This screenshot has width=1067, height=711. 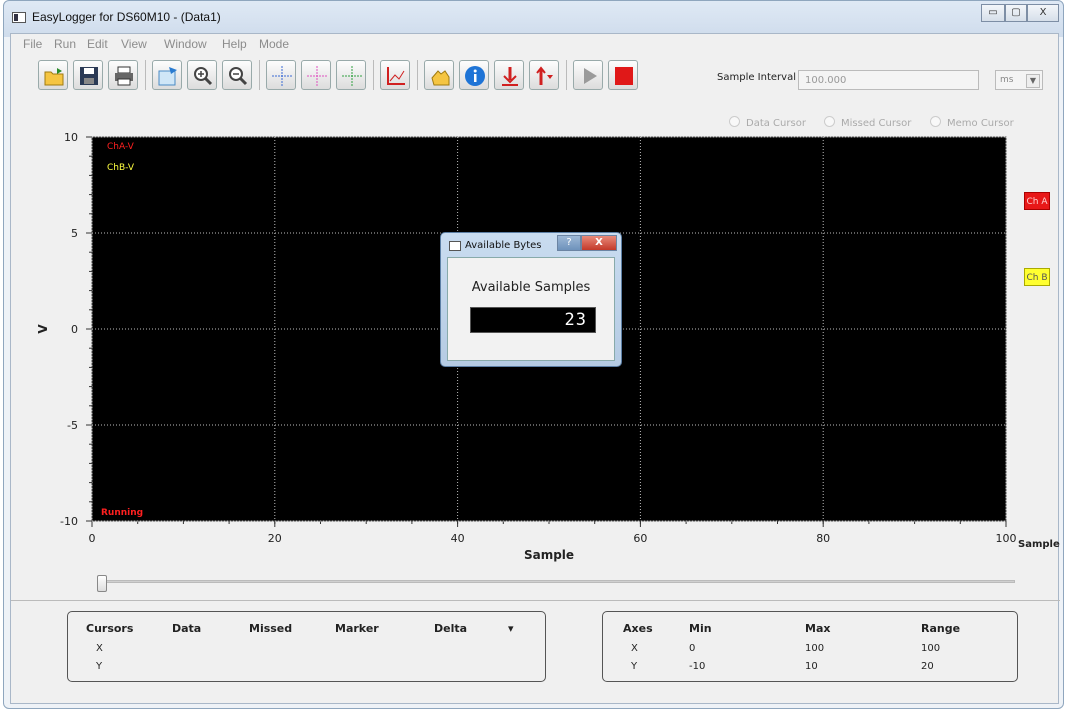 I want to click on hand-button, so click(x=439, y=75).